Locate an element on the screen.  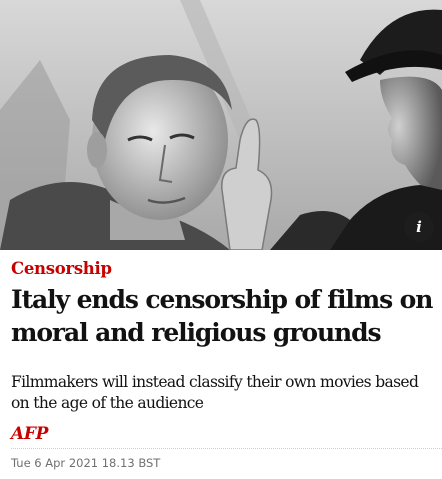
article-byline: AFP is located at coordinates (29, 434).